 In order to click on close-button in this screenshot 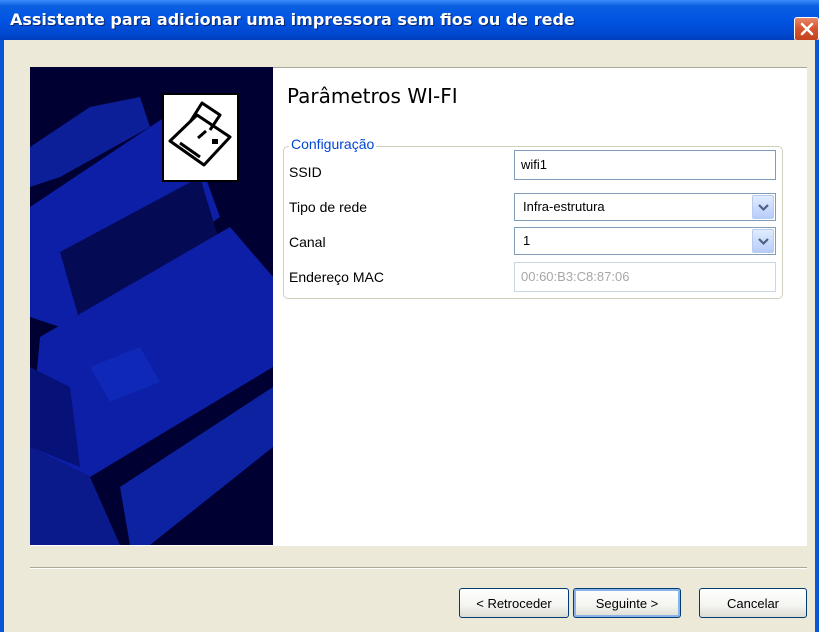, I will do `click(806, 29)`.